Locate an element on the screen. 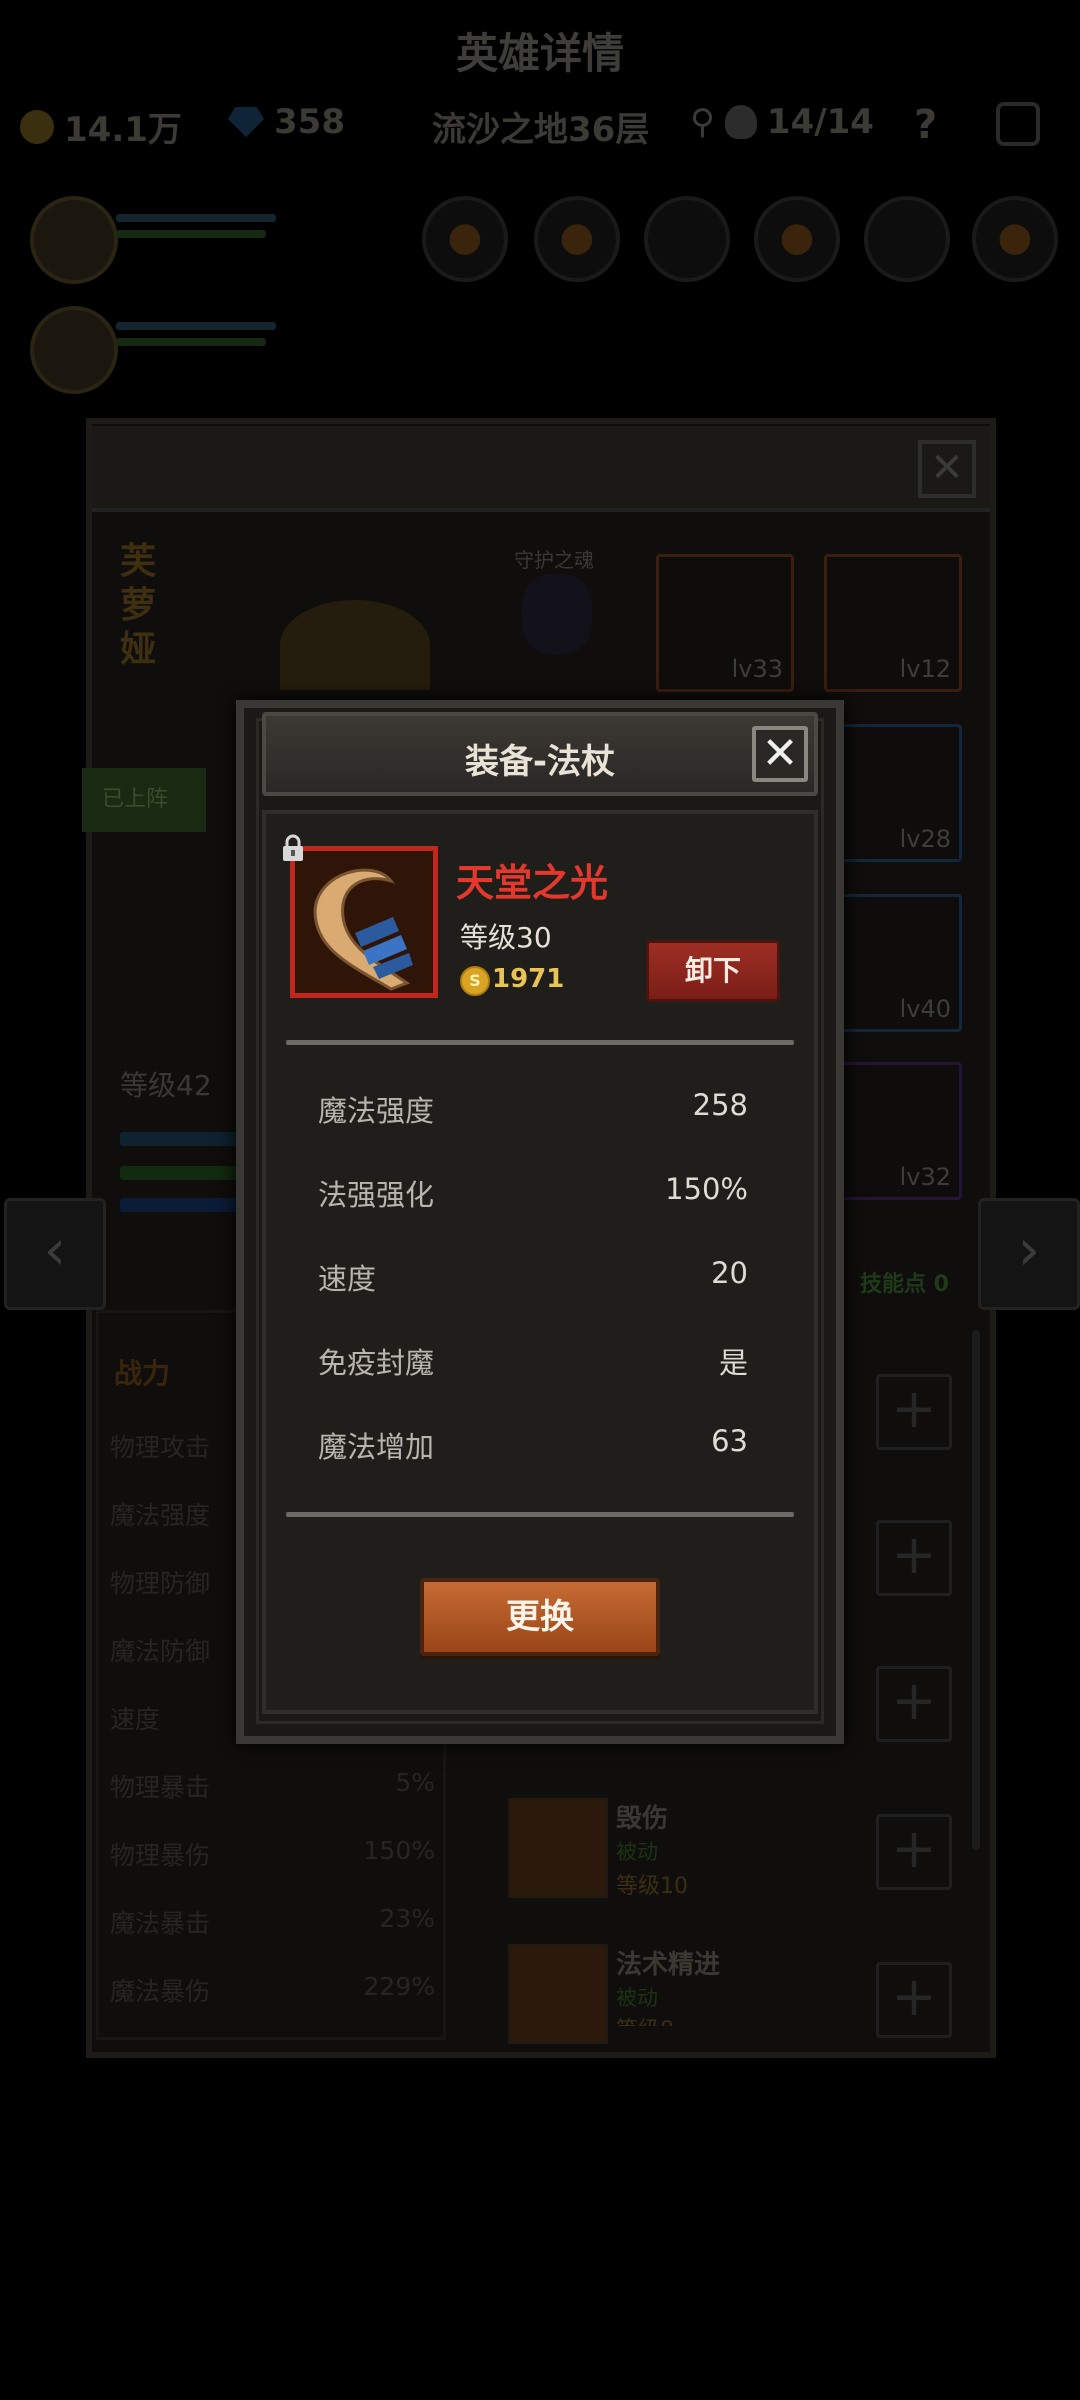 The height and width of the screenshot is (2400, 1080). stat-row: 魔法暴击 23% is located at coordinates (272, 1922).